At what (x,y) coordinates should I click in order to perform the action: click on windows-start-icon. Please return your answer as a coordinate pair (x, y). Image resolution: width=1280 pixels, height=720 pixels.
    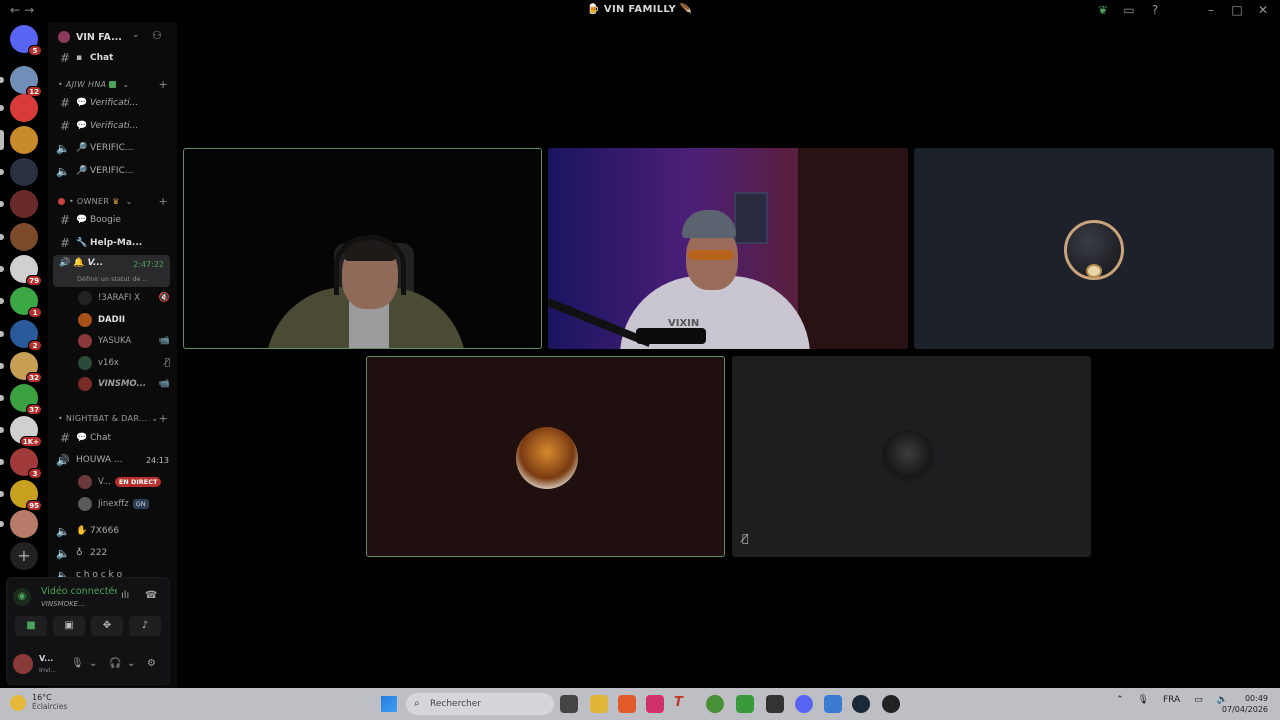
    Looking at the image, I should click on (389, 704).